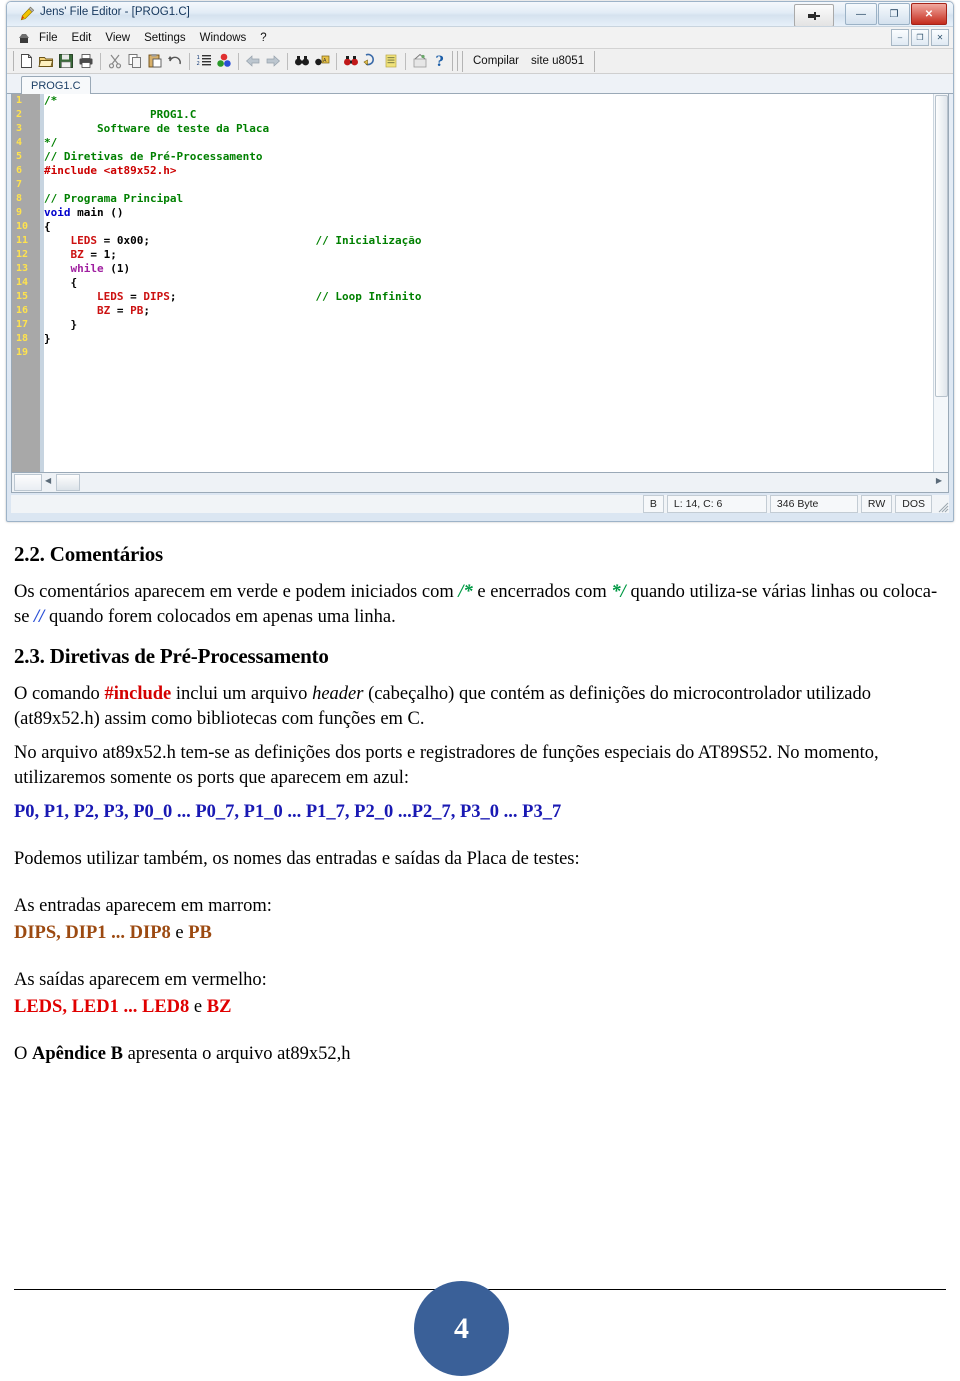  What do you see at coordinates (253, 61) in the screenshot?
I see `back-arrow-icon` at bounding box center [253, 61].